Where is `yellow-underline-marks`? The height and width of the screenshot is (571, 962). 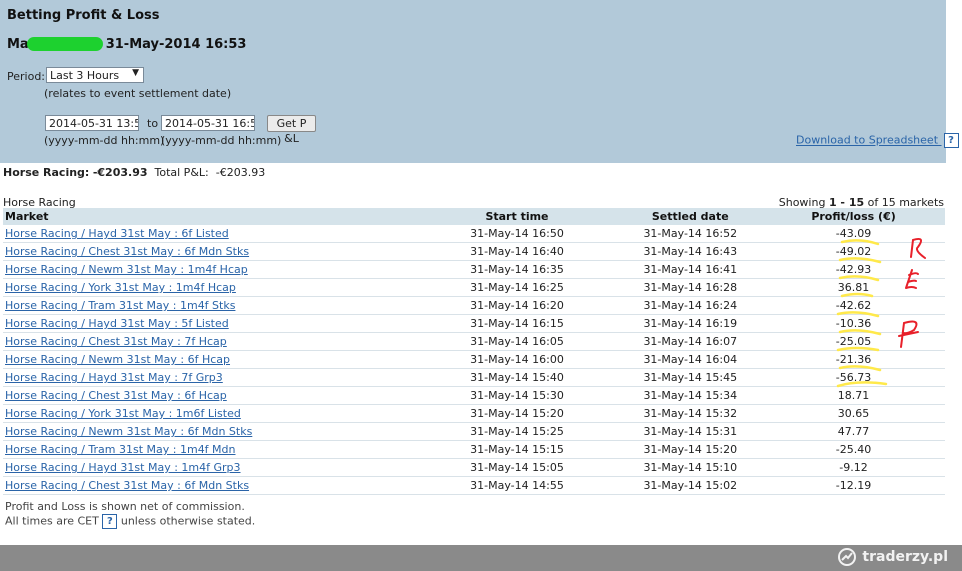
yellow-underline-marks is located at coordinates (862, 313).